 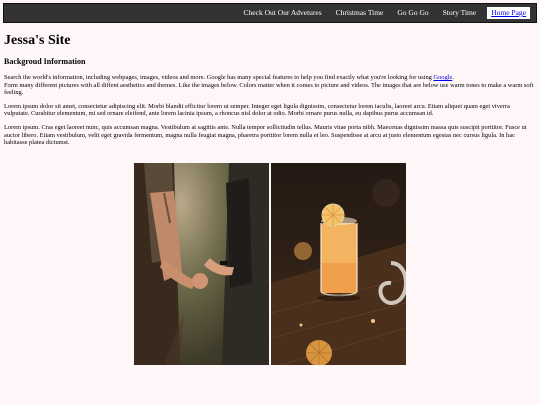 What do you see at coordinates (460, 13) in the screenshot?
I see `nav-item-story-time: Story Time` at bounding box center [460, 13].